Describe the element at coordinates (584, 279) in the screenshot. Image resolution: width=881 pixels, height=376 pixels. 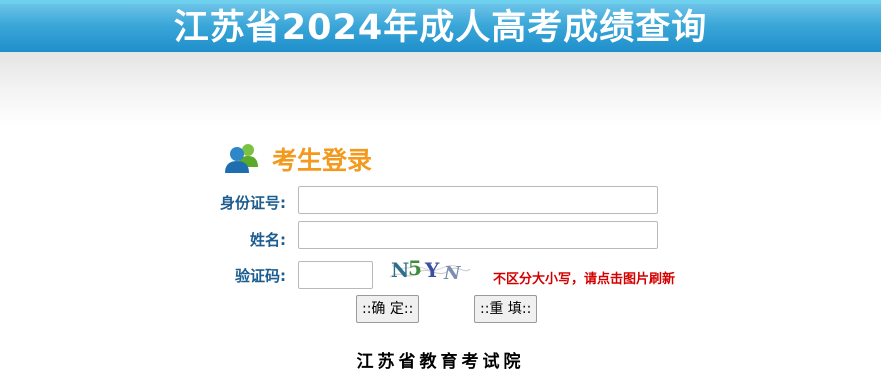
I see `captcha-hint: 不区分大小写，请点击图片刷新` at that location.